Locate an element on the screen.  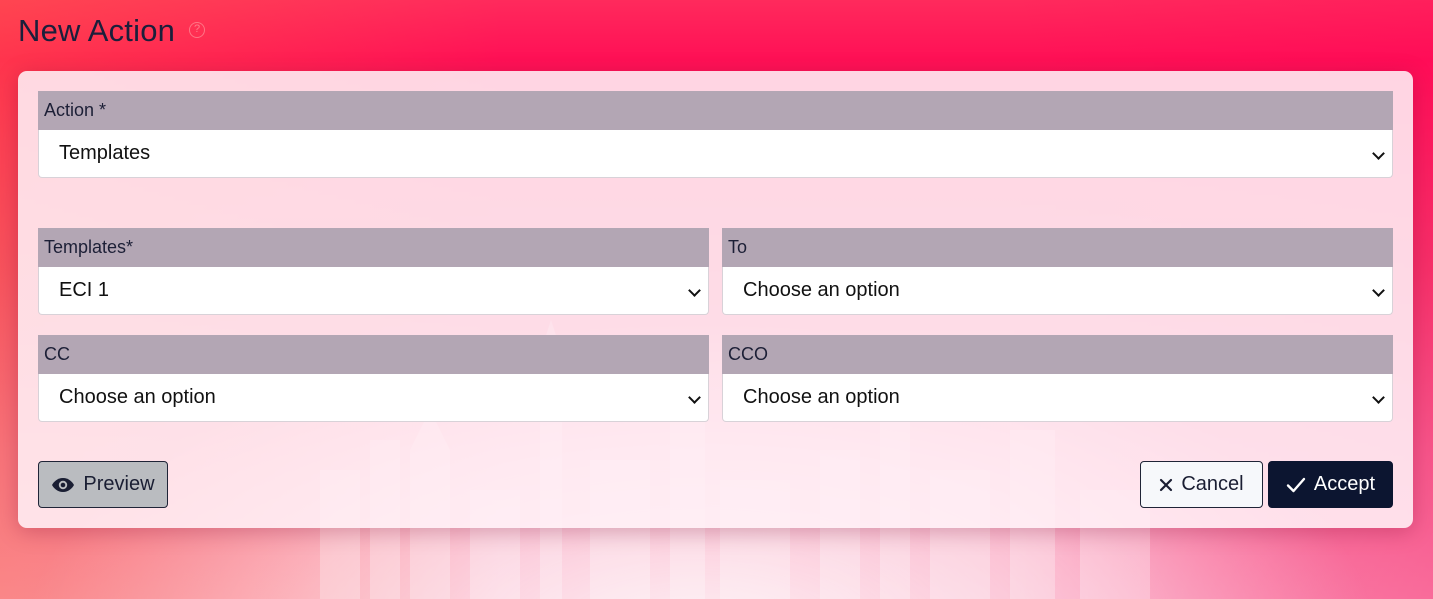
action-field: Action * Templates is located at coordinates (715, 134).